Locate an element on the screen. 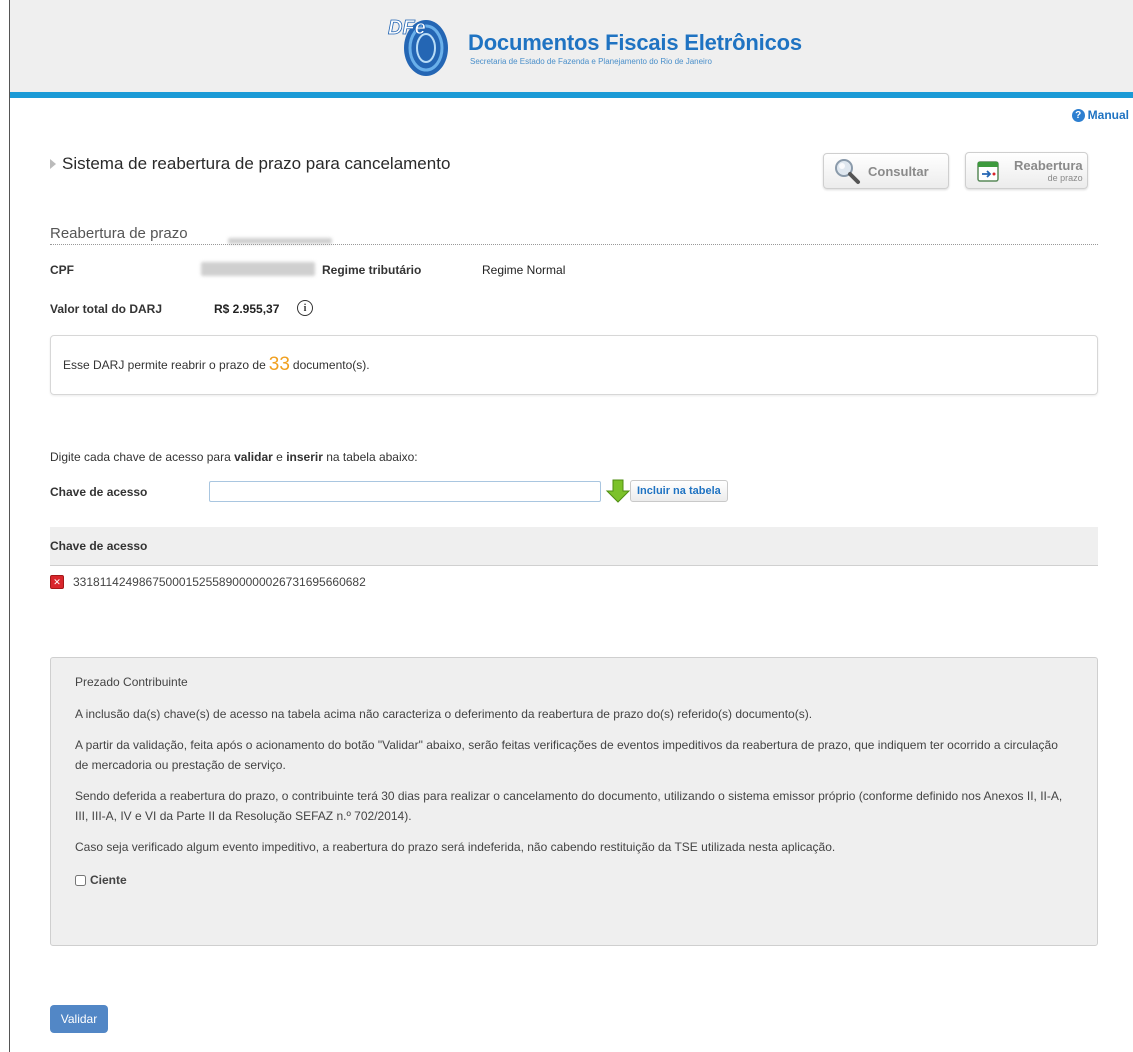 This screenshot has height=1052, width=1133. caret-right-icon is located at coordinates (53, 164).